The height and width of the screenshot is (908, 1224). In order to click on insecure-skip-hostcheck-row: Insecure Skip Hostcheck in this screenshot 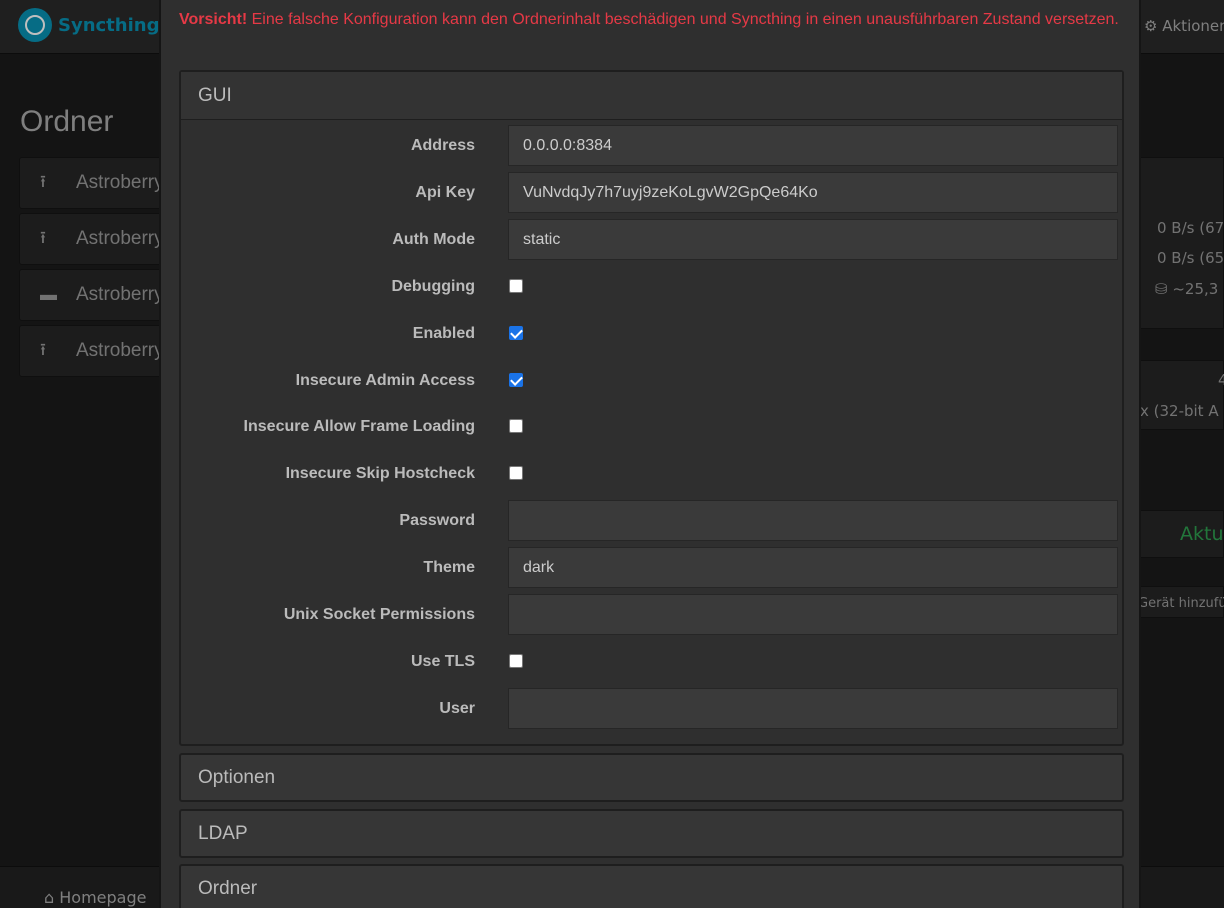, I will do `click(651, 474)`.